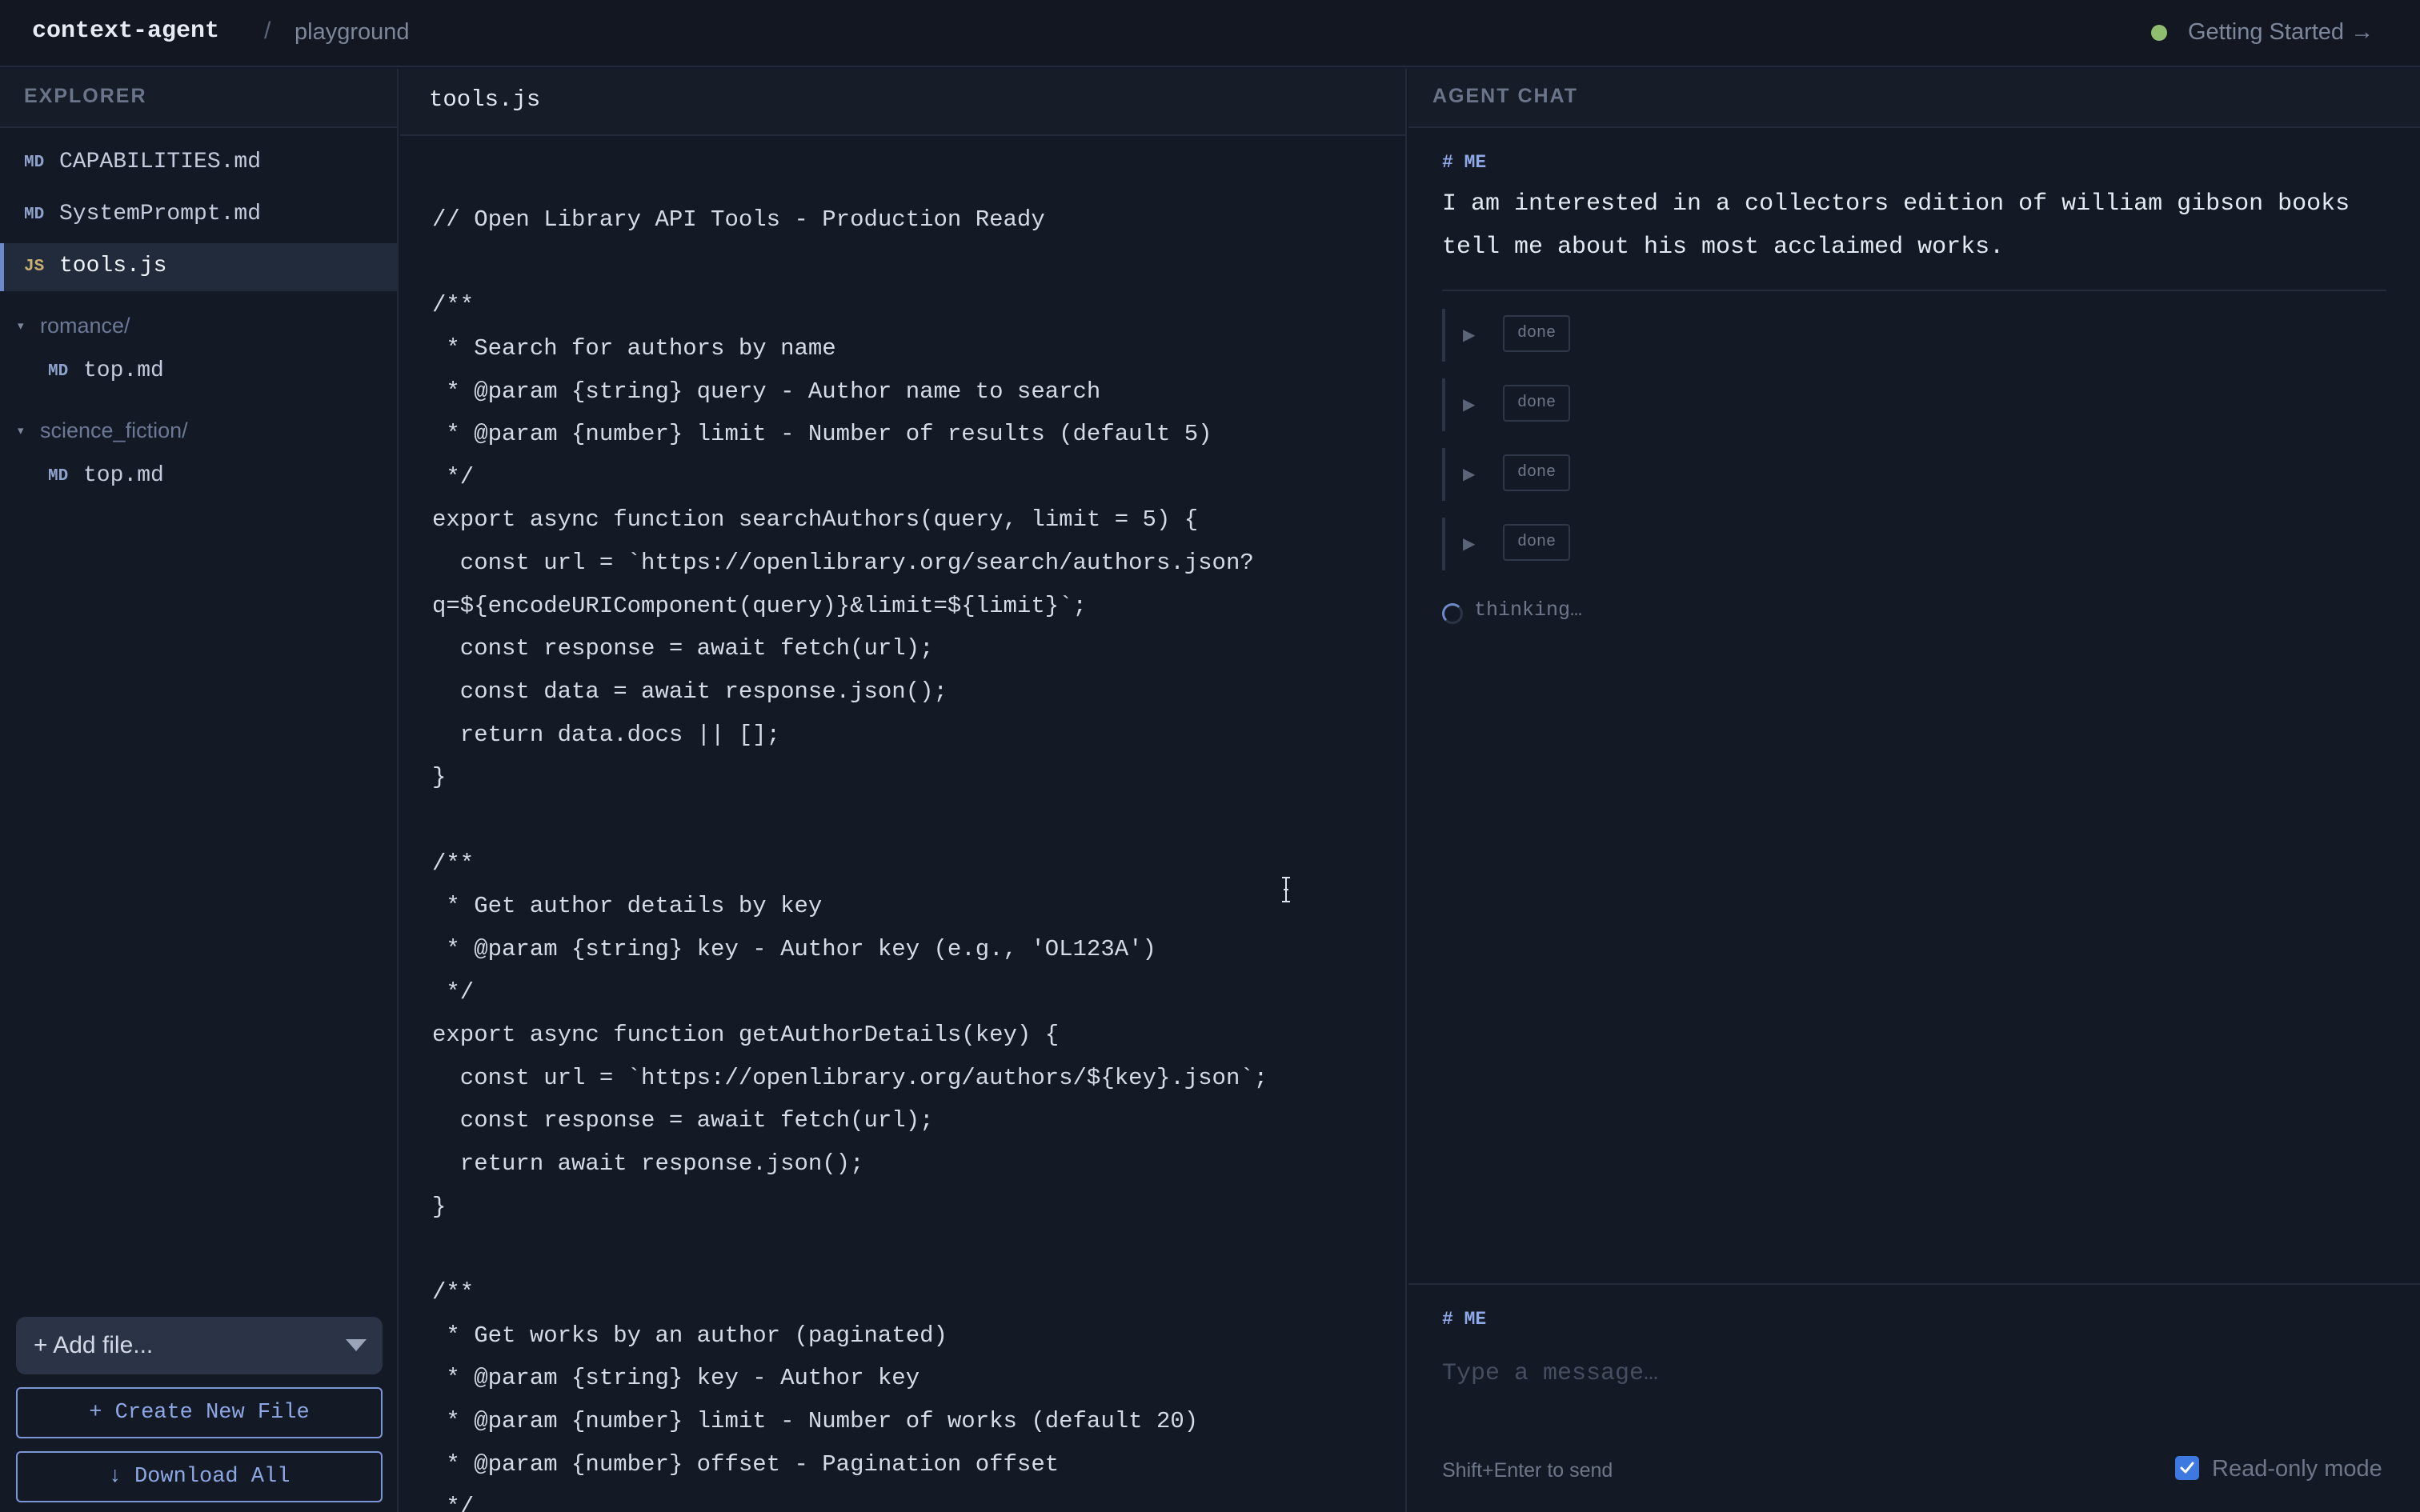  Describe the element at coordinates (85, 96) in the screenshot. I see `explorer-title: EXPLORER` at that location.